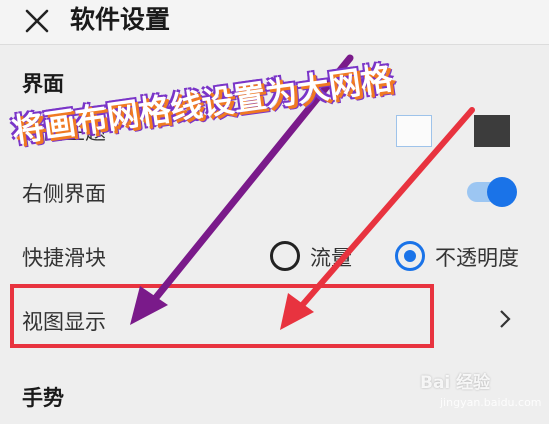  Describe the element at coordinates (492, 131) in the screenshot. I see `theme-dark-swatch` at that location.